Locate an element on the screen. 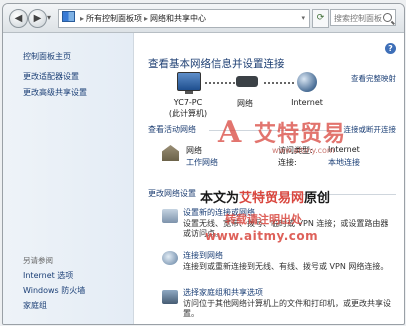 The height and width of the screenshot is (326, 406). recent-pages-dropdown: ▾ is located at coordinates (49, 17).